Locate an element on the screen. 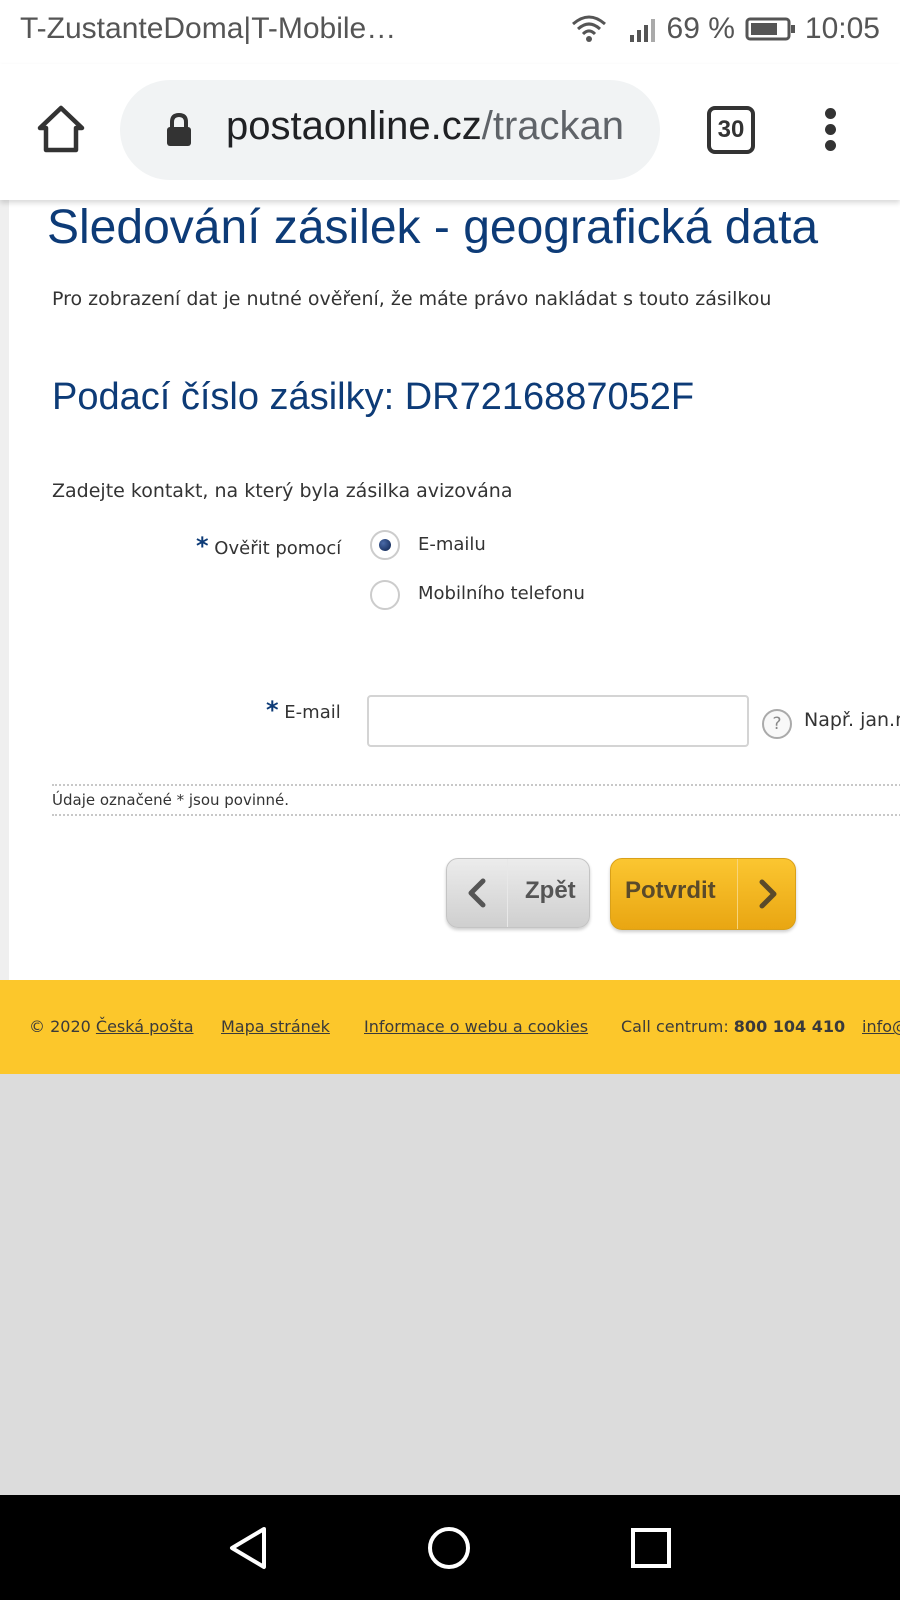 This screenshot has width=900, height=1600. status-bar: T-ZustanteDoma|T-Mobile… 69 % 10:05 is located at coordinates (450, 32).